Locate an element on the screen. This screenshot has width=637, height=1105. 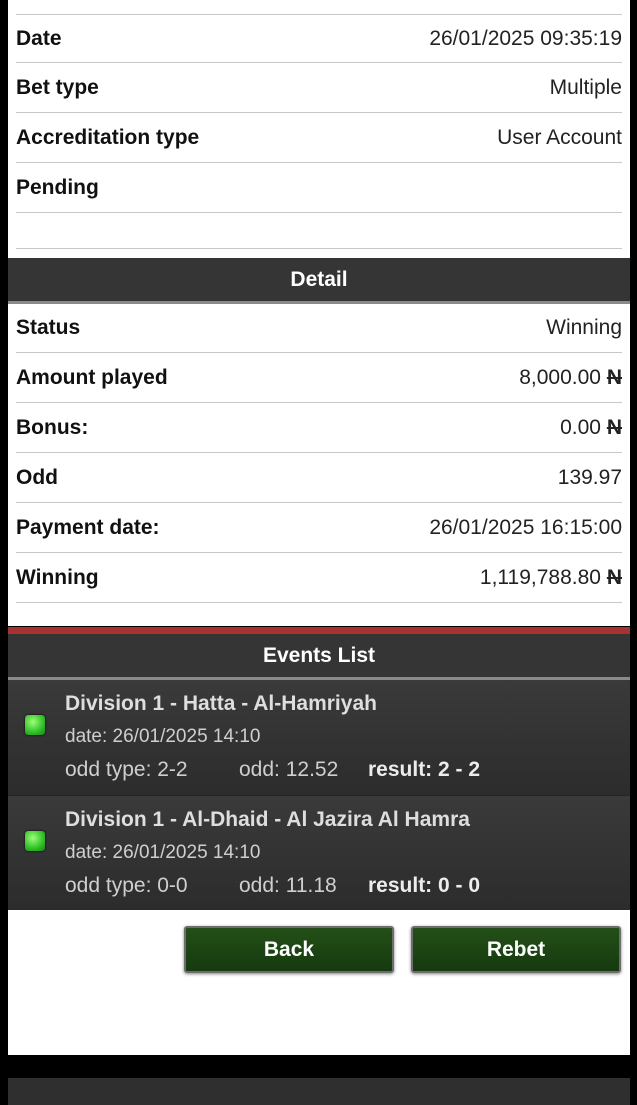
detail-row-amount-played: Amount played 8,000.00 N is located at coordinates (319, 378).